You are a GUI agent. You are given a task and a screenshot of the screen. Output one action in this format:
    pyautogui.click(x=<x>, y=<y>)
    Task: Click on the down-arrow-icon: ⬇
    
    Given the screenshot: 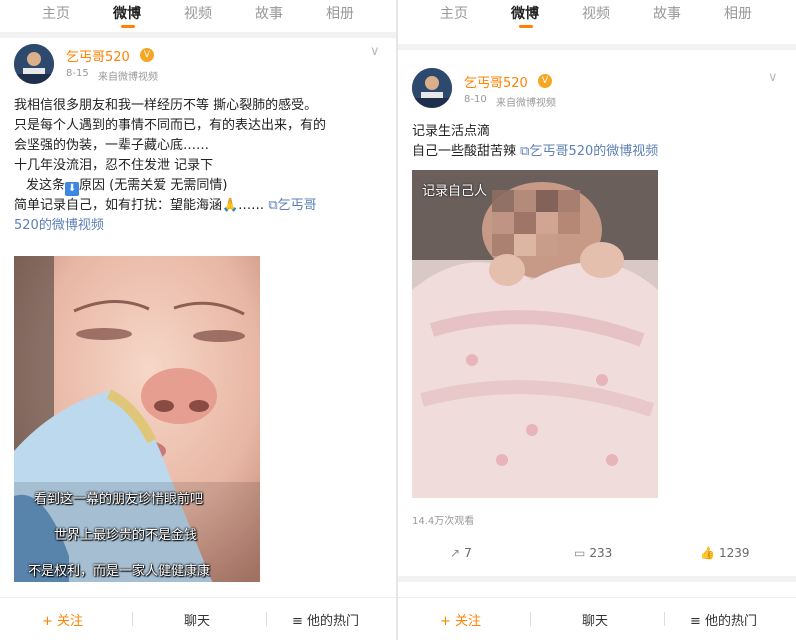 What is the action you would take?
    pyautogui.click(x=72, y=189)
    